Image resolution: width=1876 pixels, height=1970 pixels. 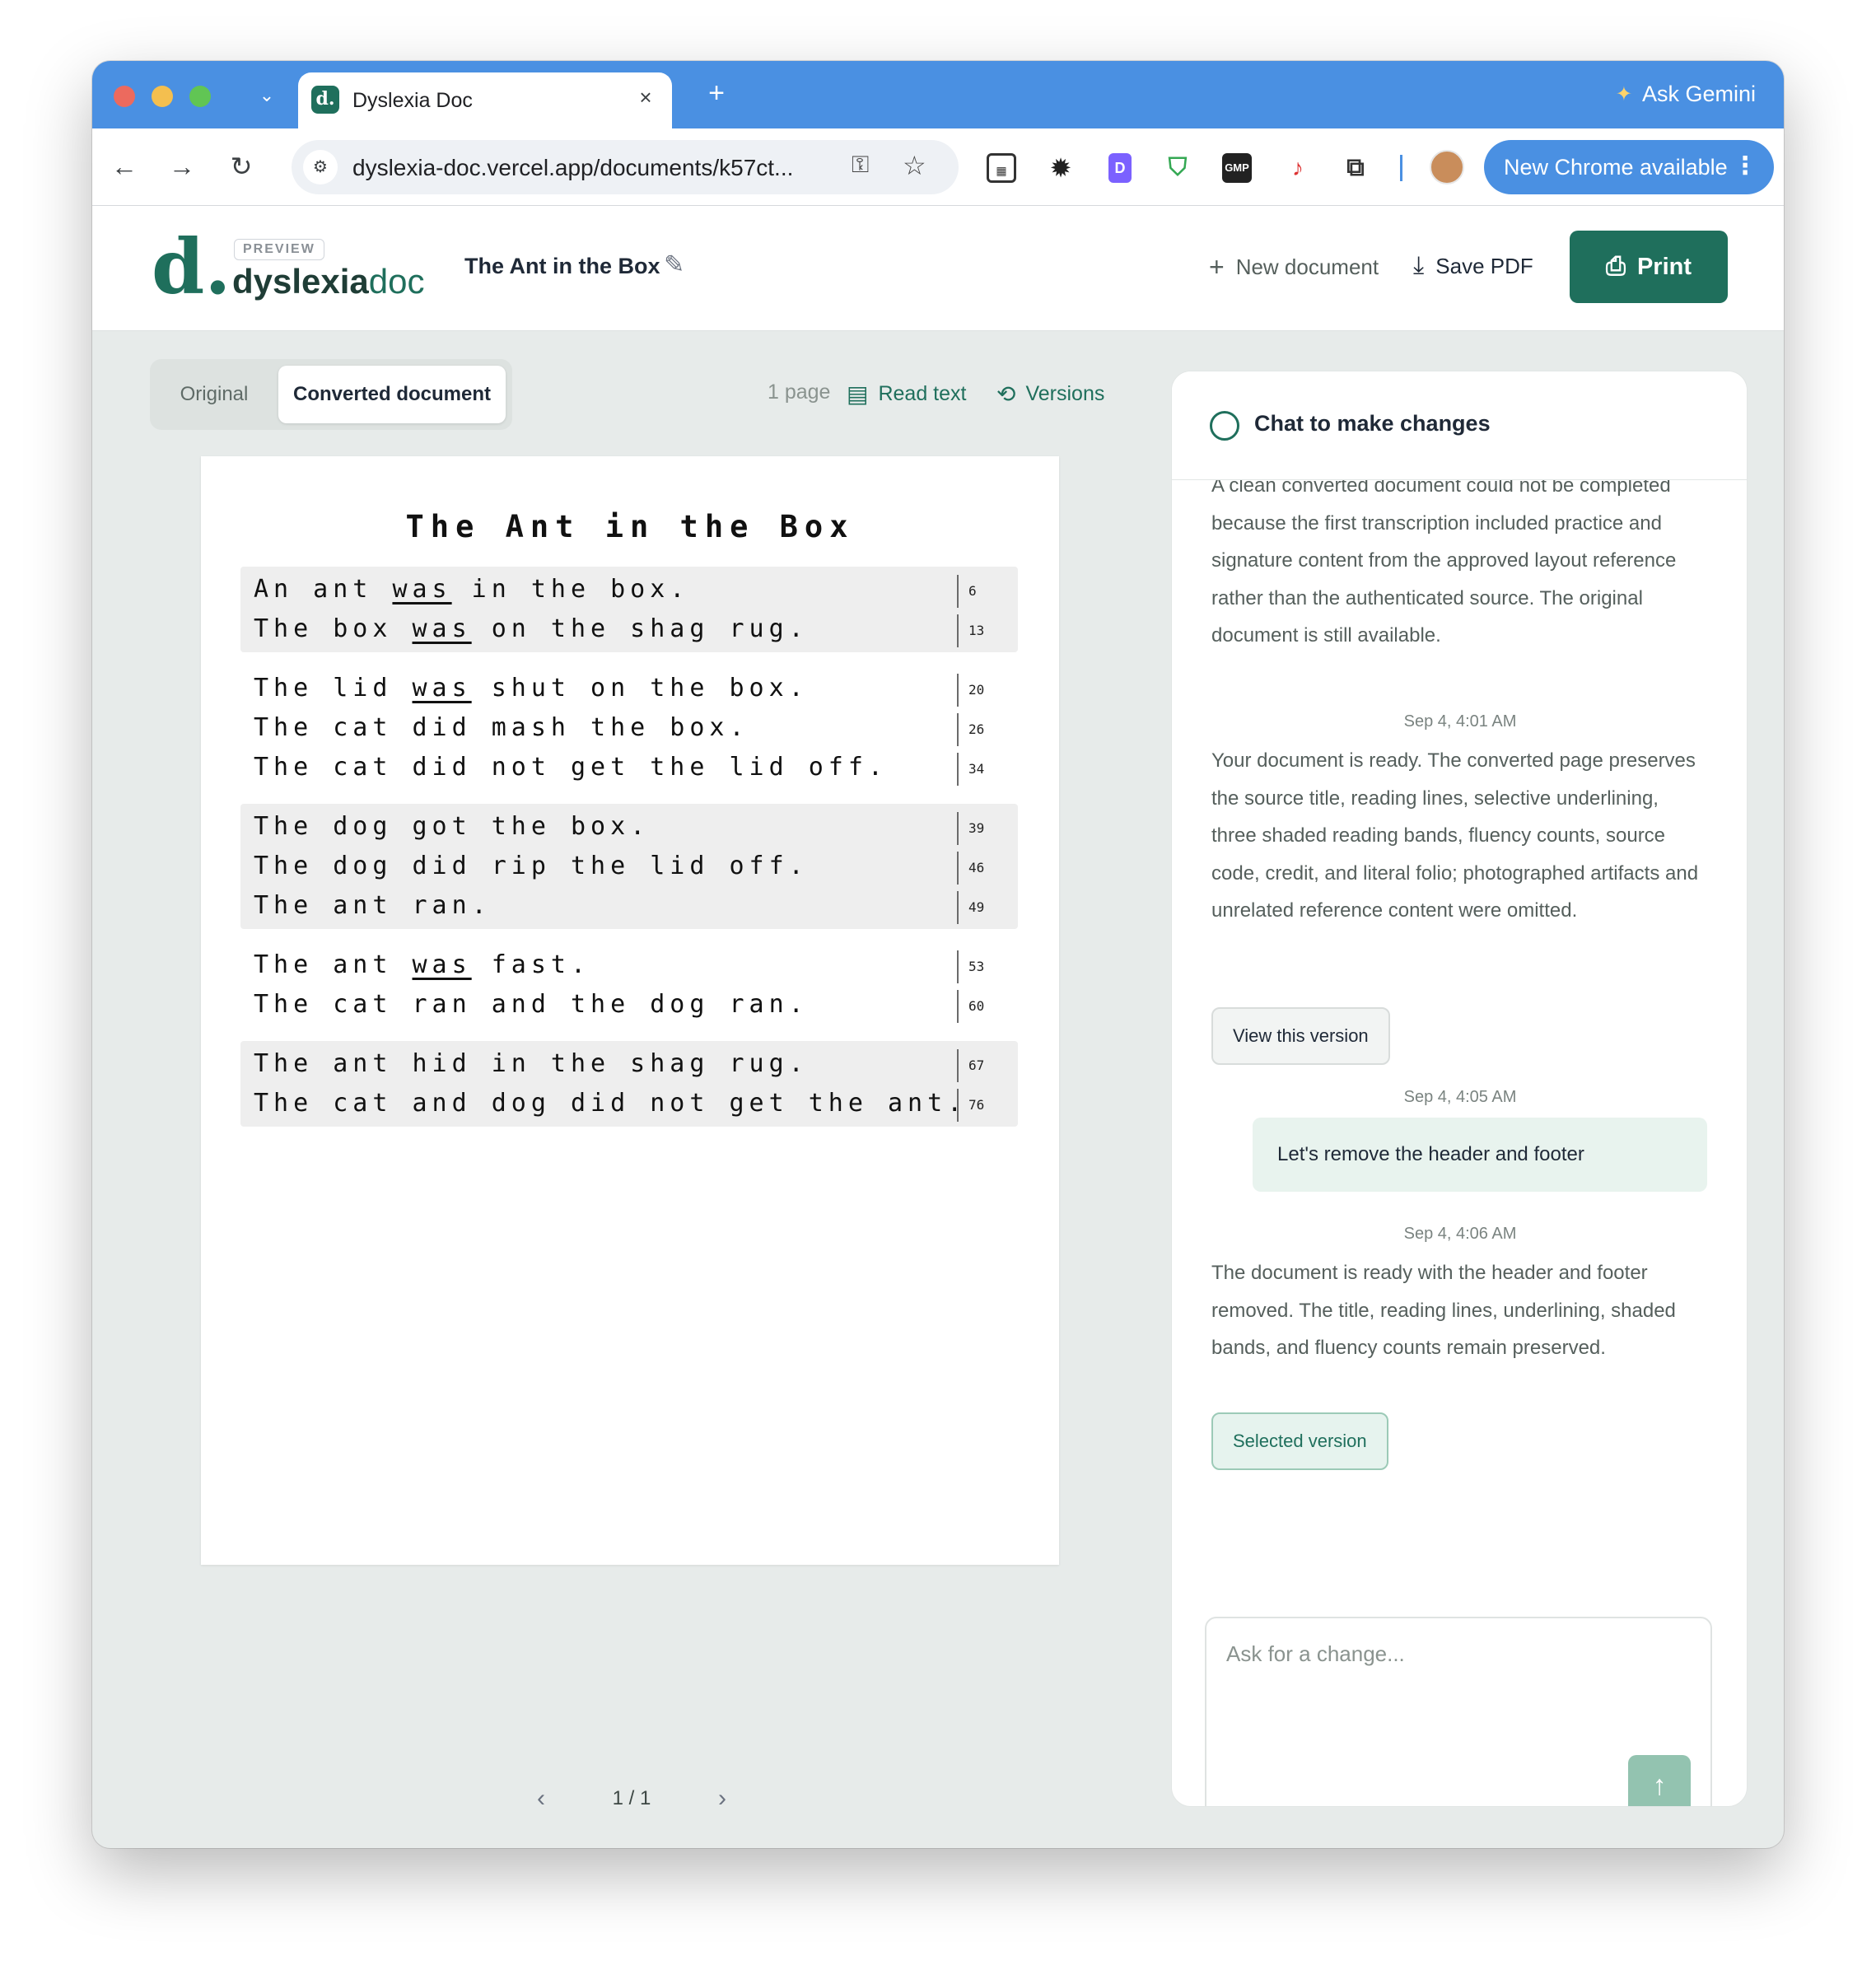 I want to click on line-segment: The cat did mash the box., so click(x=501, y=727).